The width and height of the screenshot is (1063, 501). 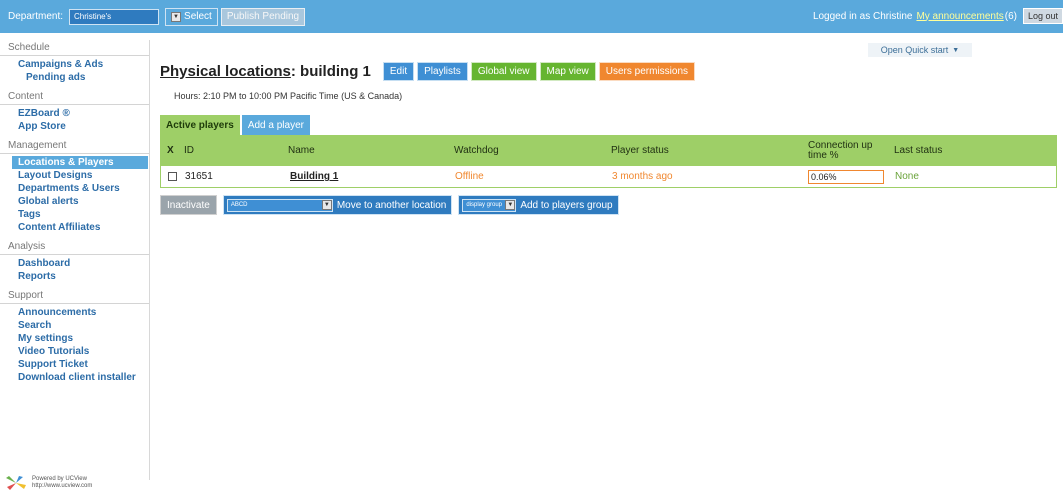 What do you see at coordinates (93, 16) in the screenshot?
I see `department-value: Christine's` at bounding box center [93, 16].